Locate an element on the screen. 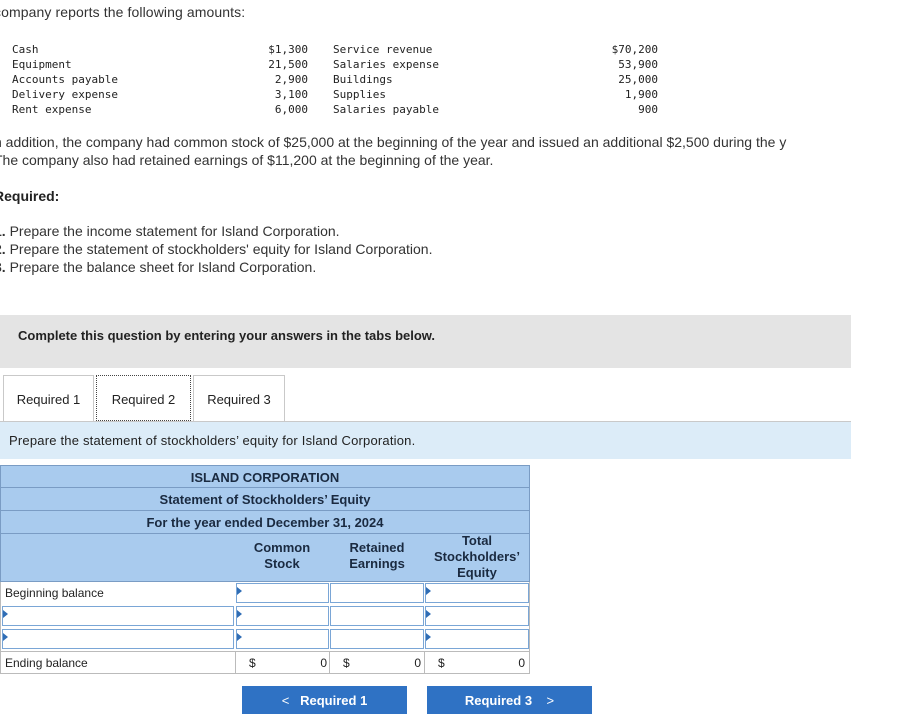 This screenshot has height=716, width=902. statement-company: ISLAND CORPORATION is located at coordinates (265, 476).